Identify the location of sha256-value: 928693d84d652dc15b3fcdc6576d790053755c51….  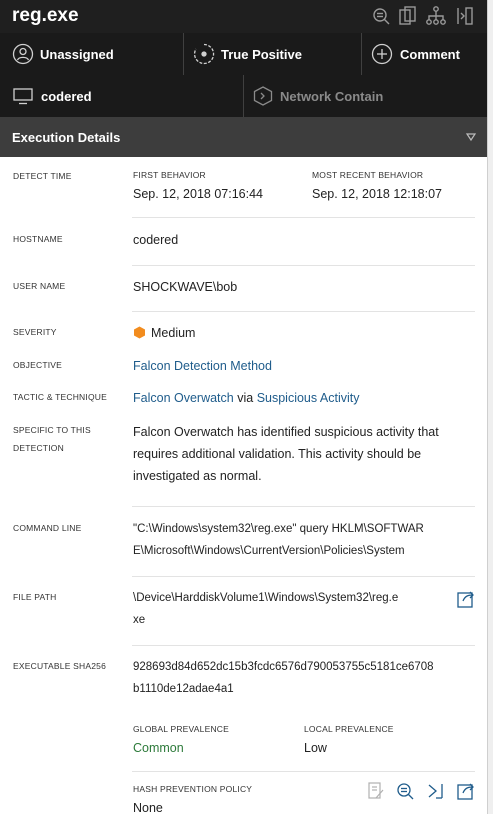
(283, 667).